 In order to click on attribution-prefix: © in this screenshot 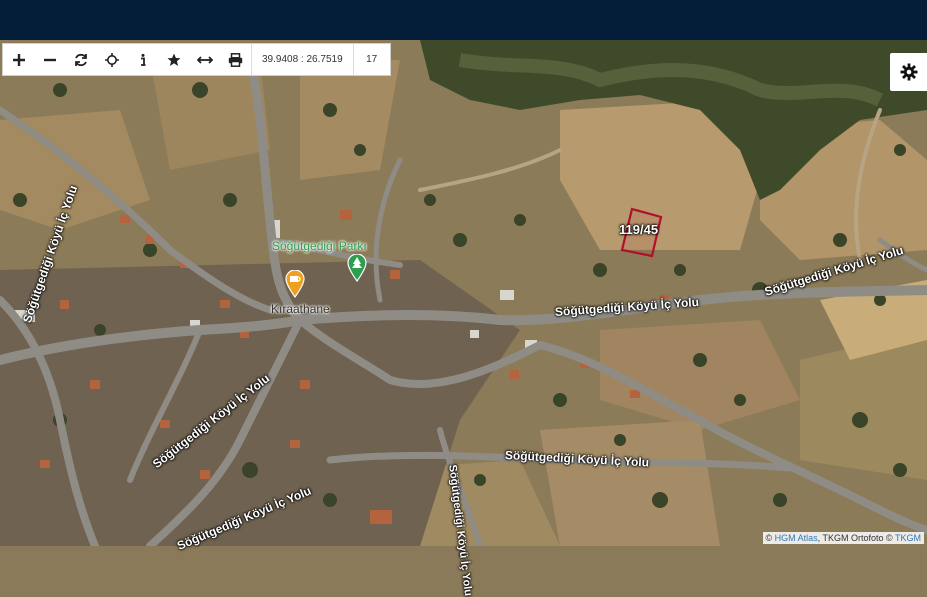, I will do `click(769, 538)`.